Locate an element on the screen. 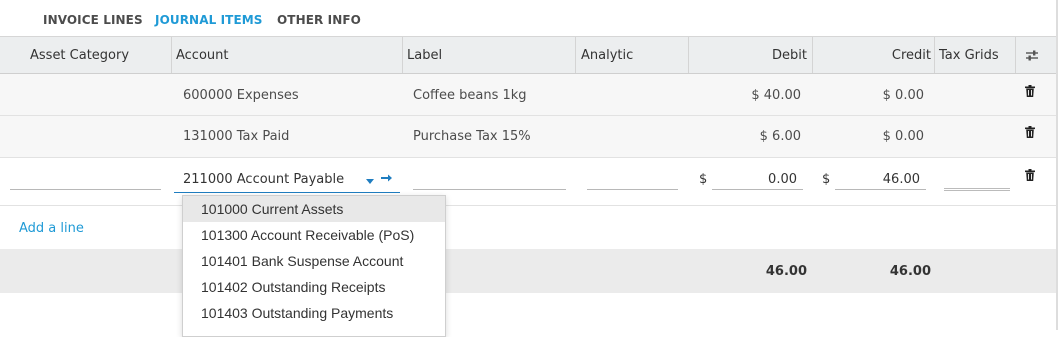  col-debit: Debit is located at coordinates (753, 55).